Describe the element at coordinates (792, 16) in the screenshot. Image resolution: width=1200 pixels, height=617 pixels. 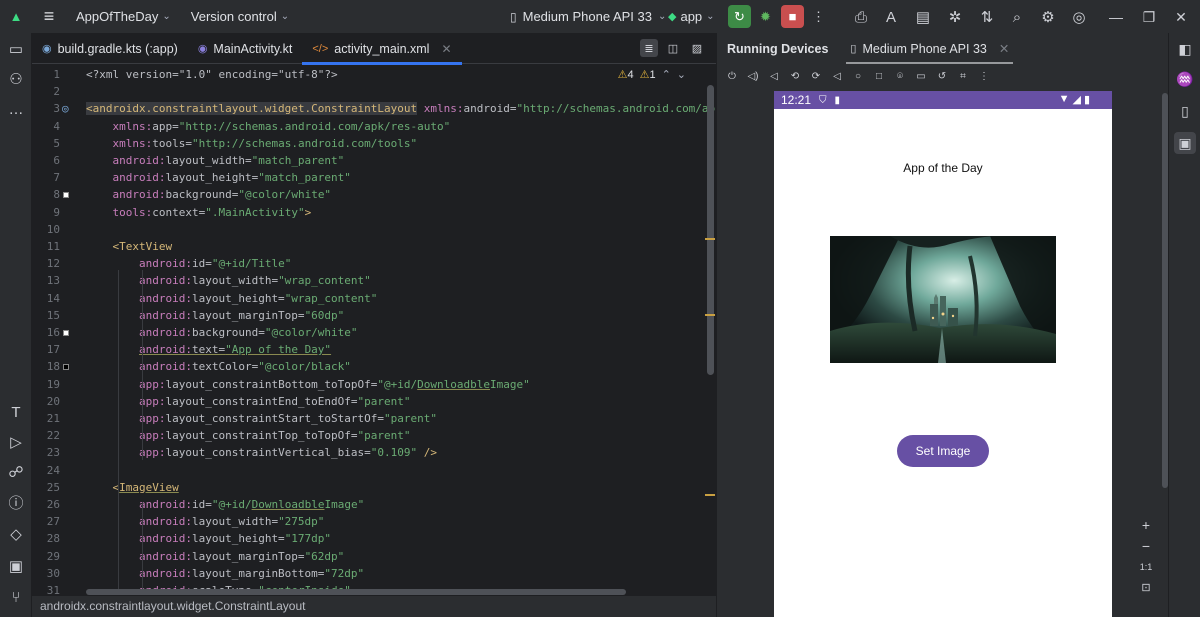
I see `stop-button: ■` at that location.